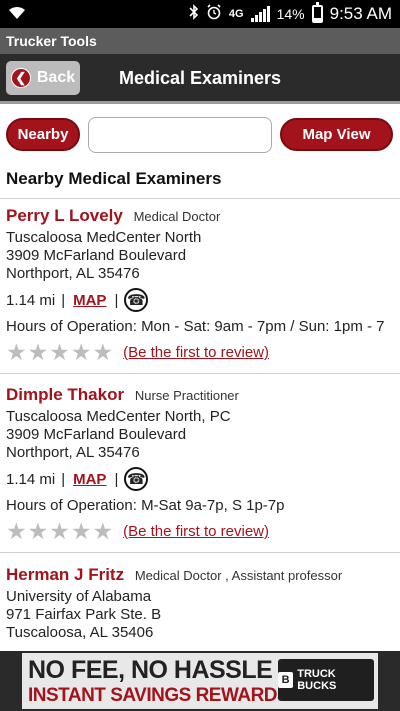 This screenshot has width=400, height=711. What do you see at coordinates (64, 215) in the screenshot?
I see `examiner-name: Perry L Lovely` at bounding box center [64, 215].